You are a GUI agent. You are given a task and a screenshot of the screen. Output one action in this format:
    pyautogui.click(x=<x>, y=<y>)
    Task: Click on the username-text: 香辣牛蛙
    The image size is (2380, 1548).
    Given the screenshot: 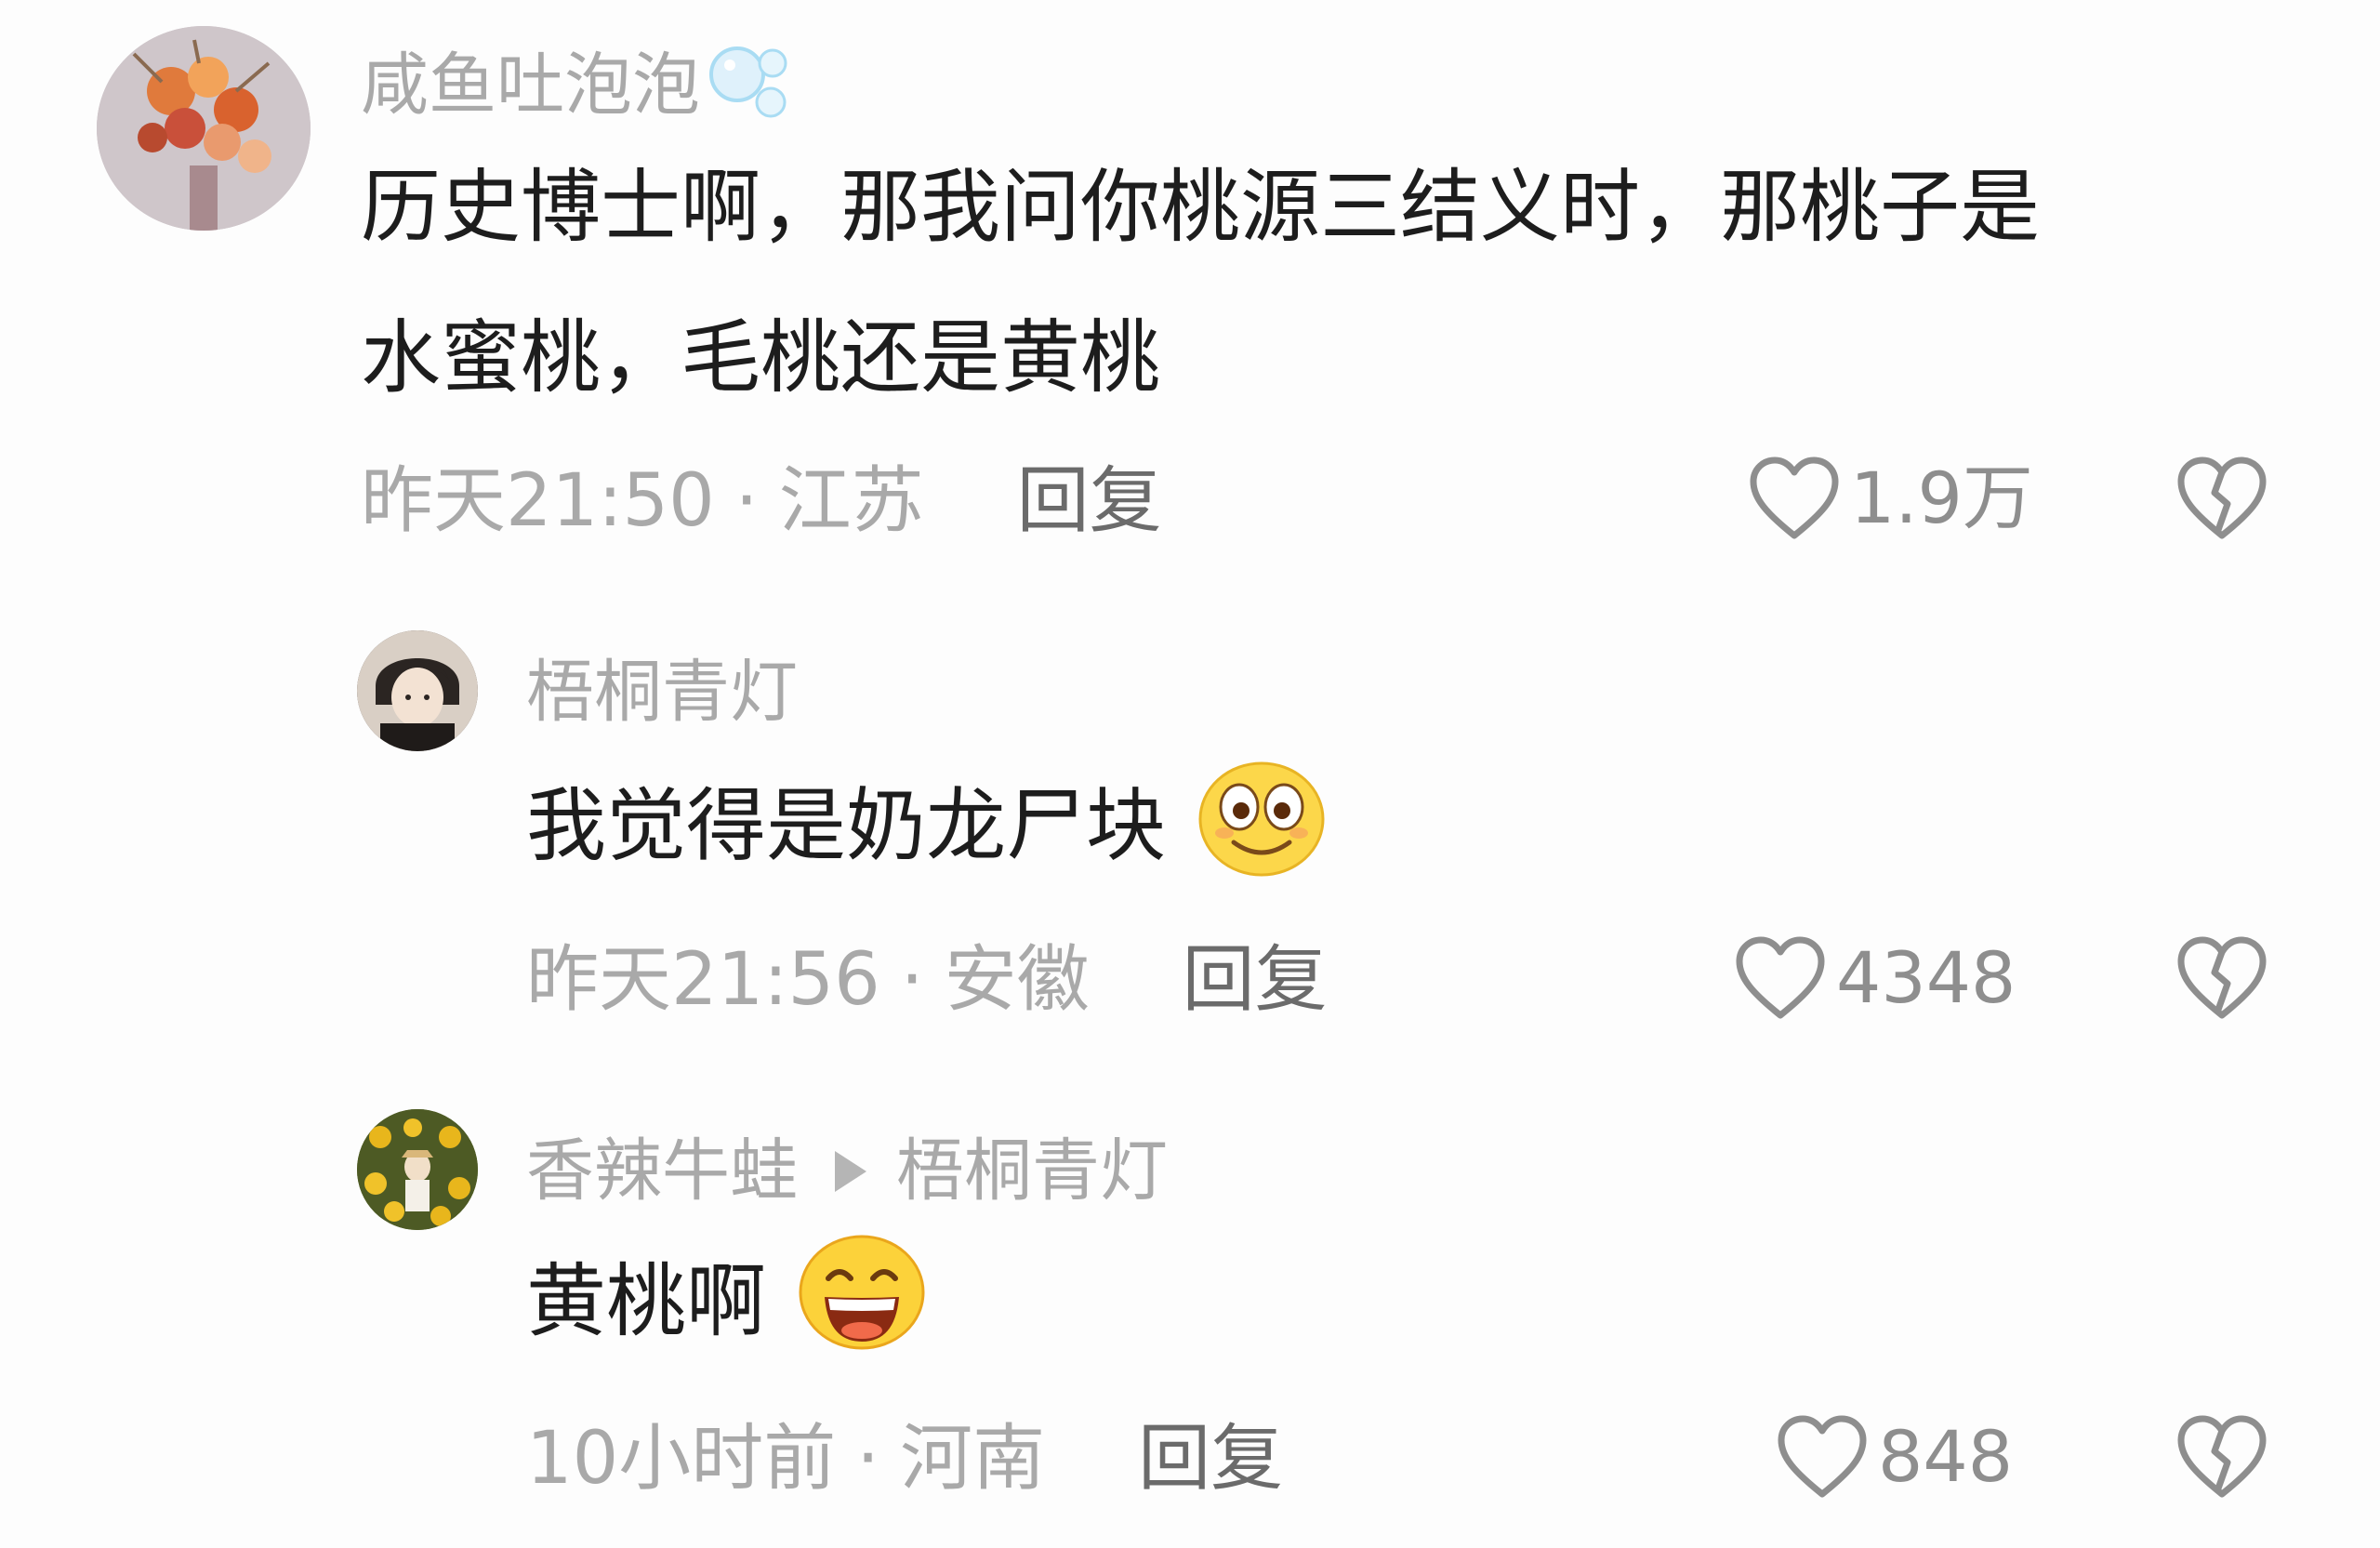 What is the action you would take?
    pyautogui.click(x=662, y=1171)
    